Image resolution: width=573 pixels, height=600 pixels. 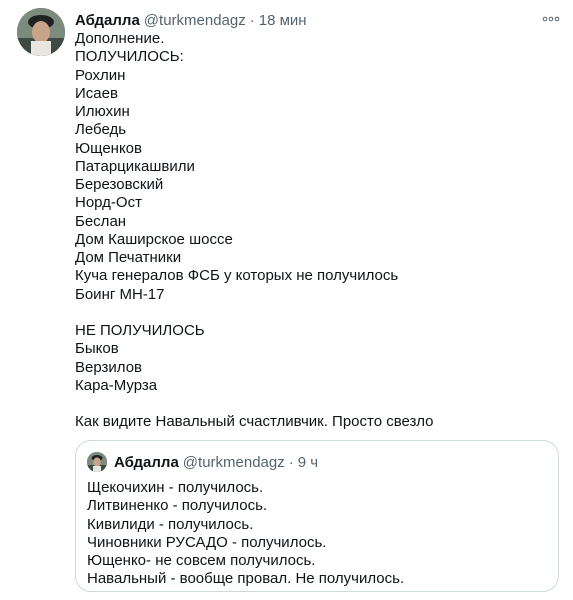 What do you see at coordinates (195, 20) in the screenshot?
I see `author-handle: @turkmendagz` at bounding box center [195, 20].